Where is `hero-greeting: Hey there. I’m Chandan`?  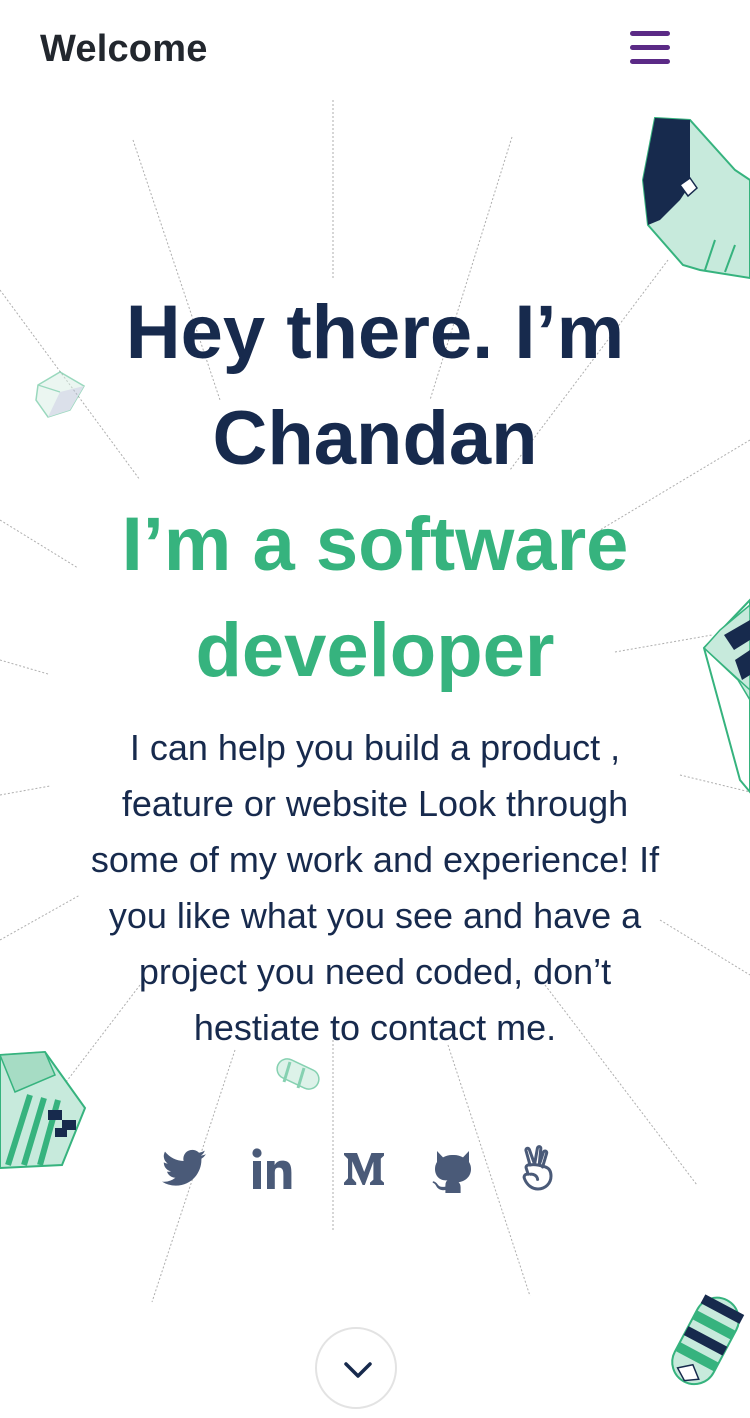 hero-greeting: Hey there. I’m Chandan is located at coordinates (375, 386).